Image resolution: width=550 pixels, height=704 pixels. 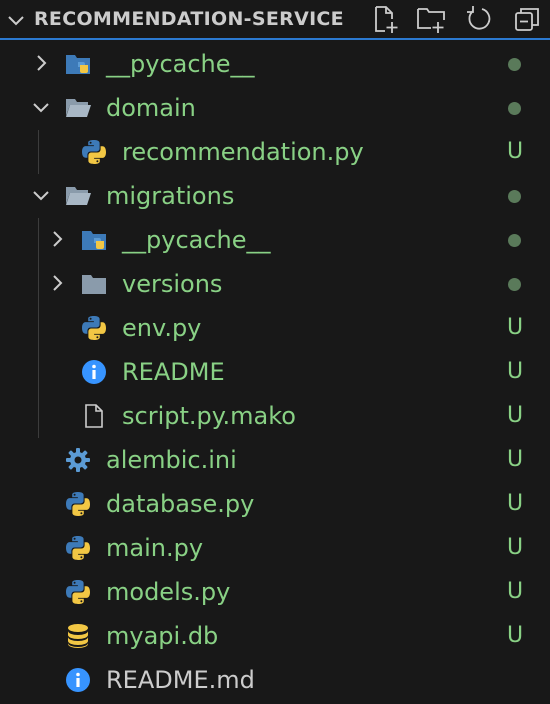 What do you see at coordinates (180, 504) in the screenshot?
I see `tree-item-label: database.py` at bounding box center [180, 504].